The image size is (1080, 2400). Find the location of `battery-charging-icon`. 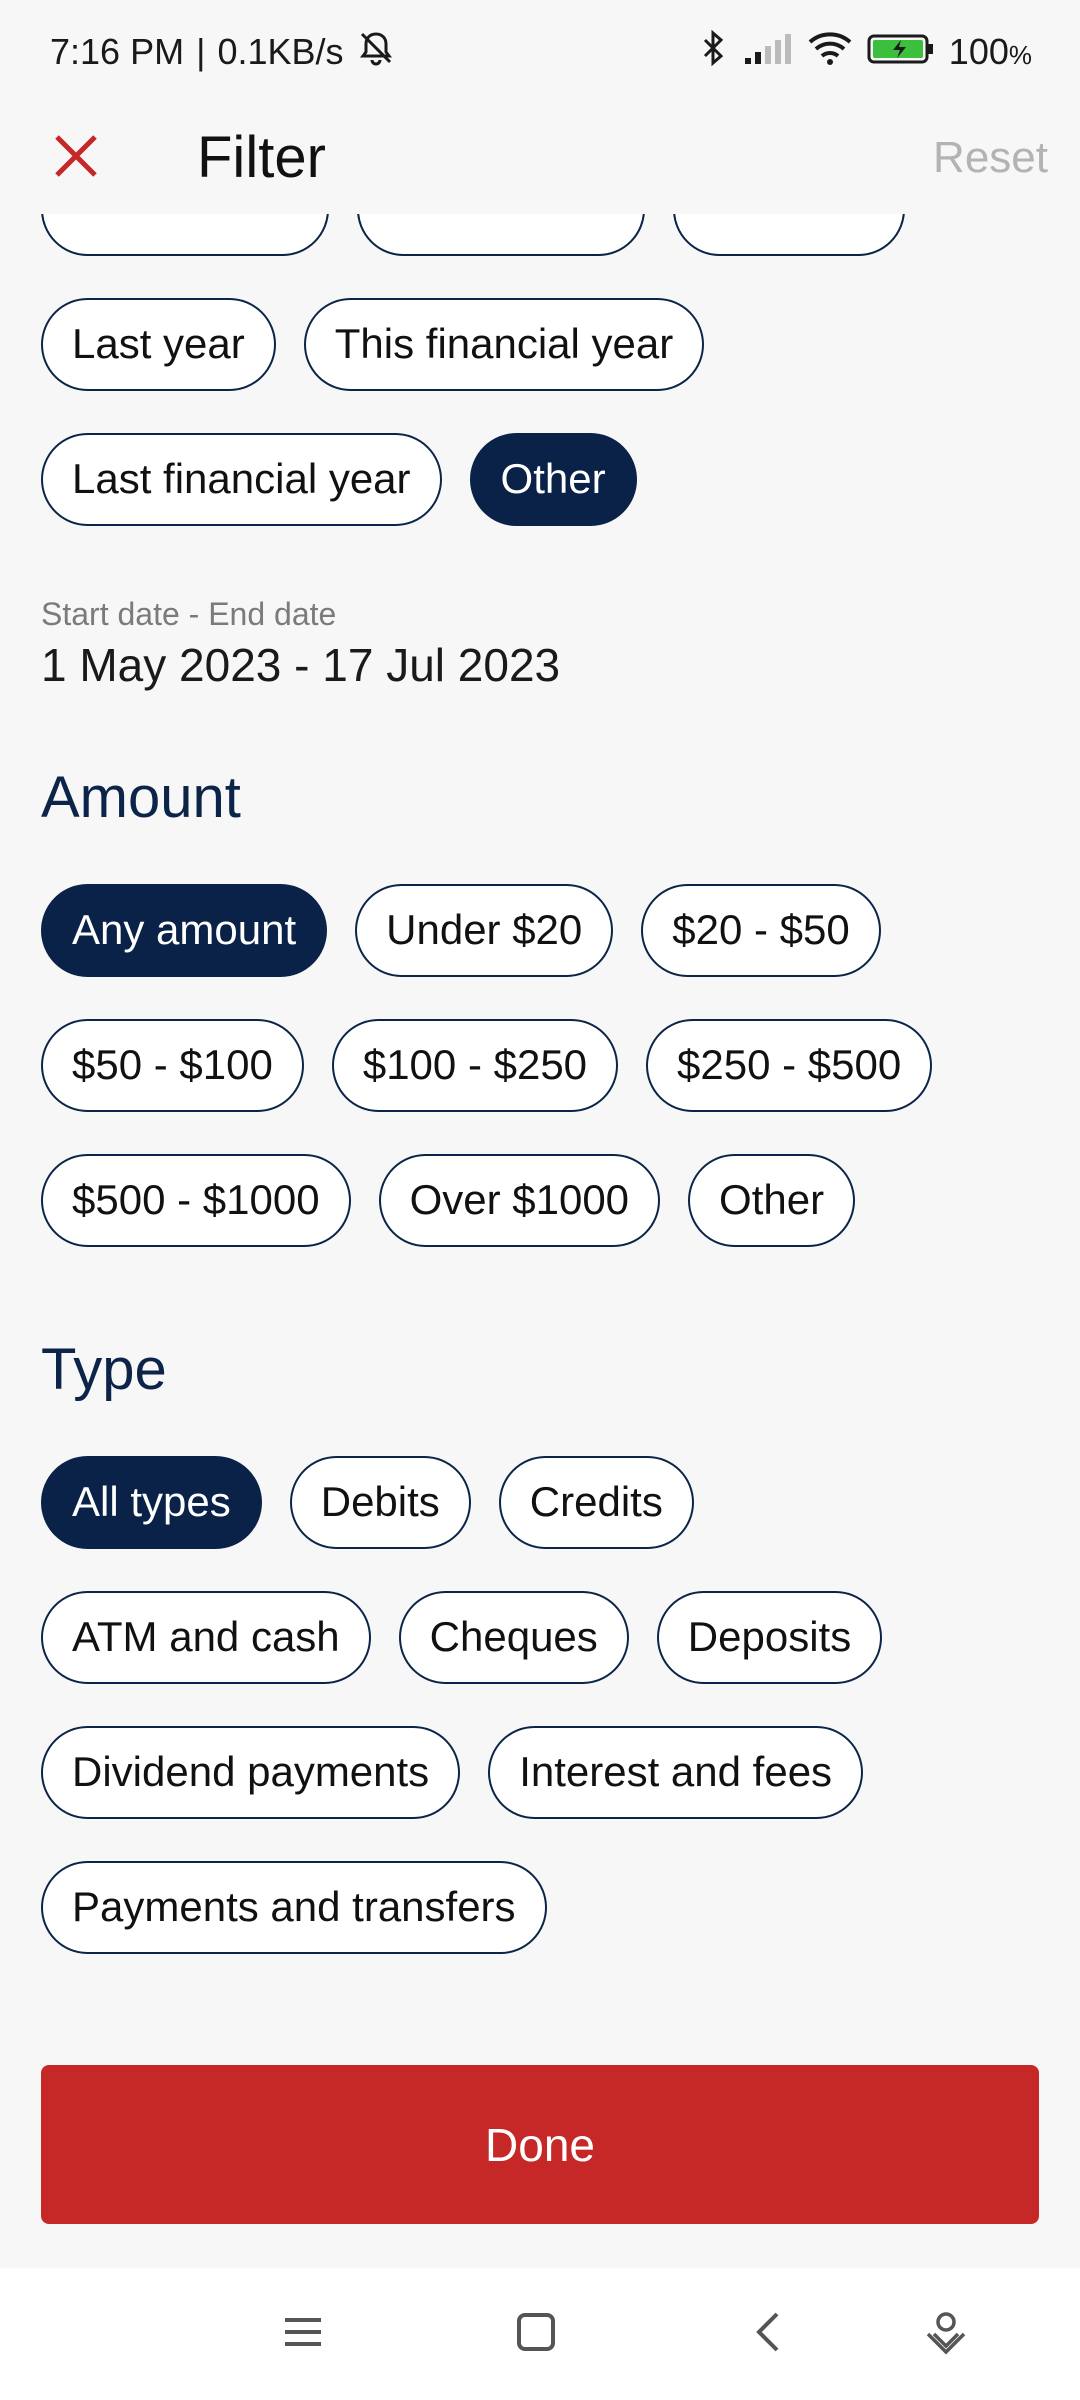

battery-charging-icon is located at coordinates (901, 52).